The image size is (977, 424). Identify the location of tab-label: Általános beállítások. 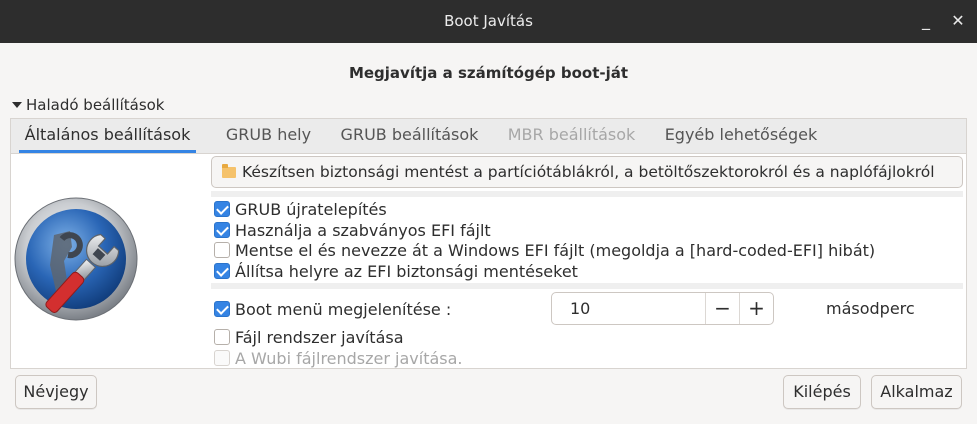
(107, 134).